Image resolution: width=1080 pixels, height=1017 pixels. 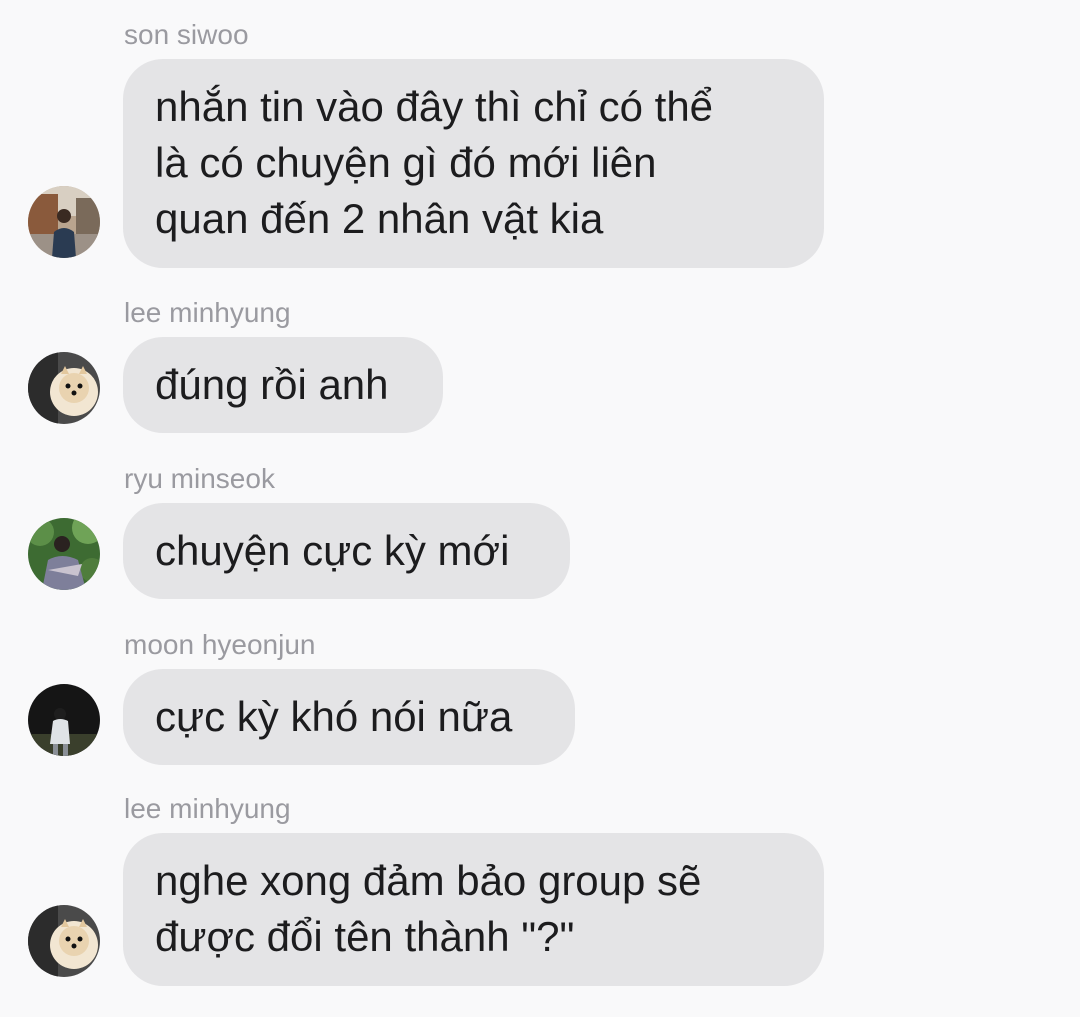 What do you see at coordinates (199, 478) in the screenshot?
I see `sender-name: ryu minseok` at bounding box center [199, 478].